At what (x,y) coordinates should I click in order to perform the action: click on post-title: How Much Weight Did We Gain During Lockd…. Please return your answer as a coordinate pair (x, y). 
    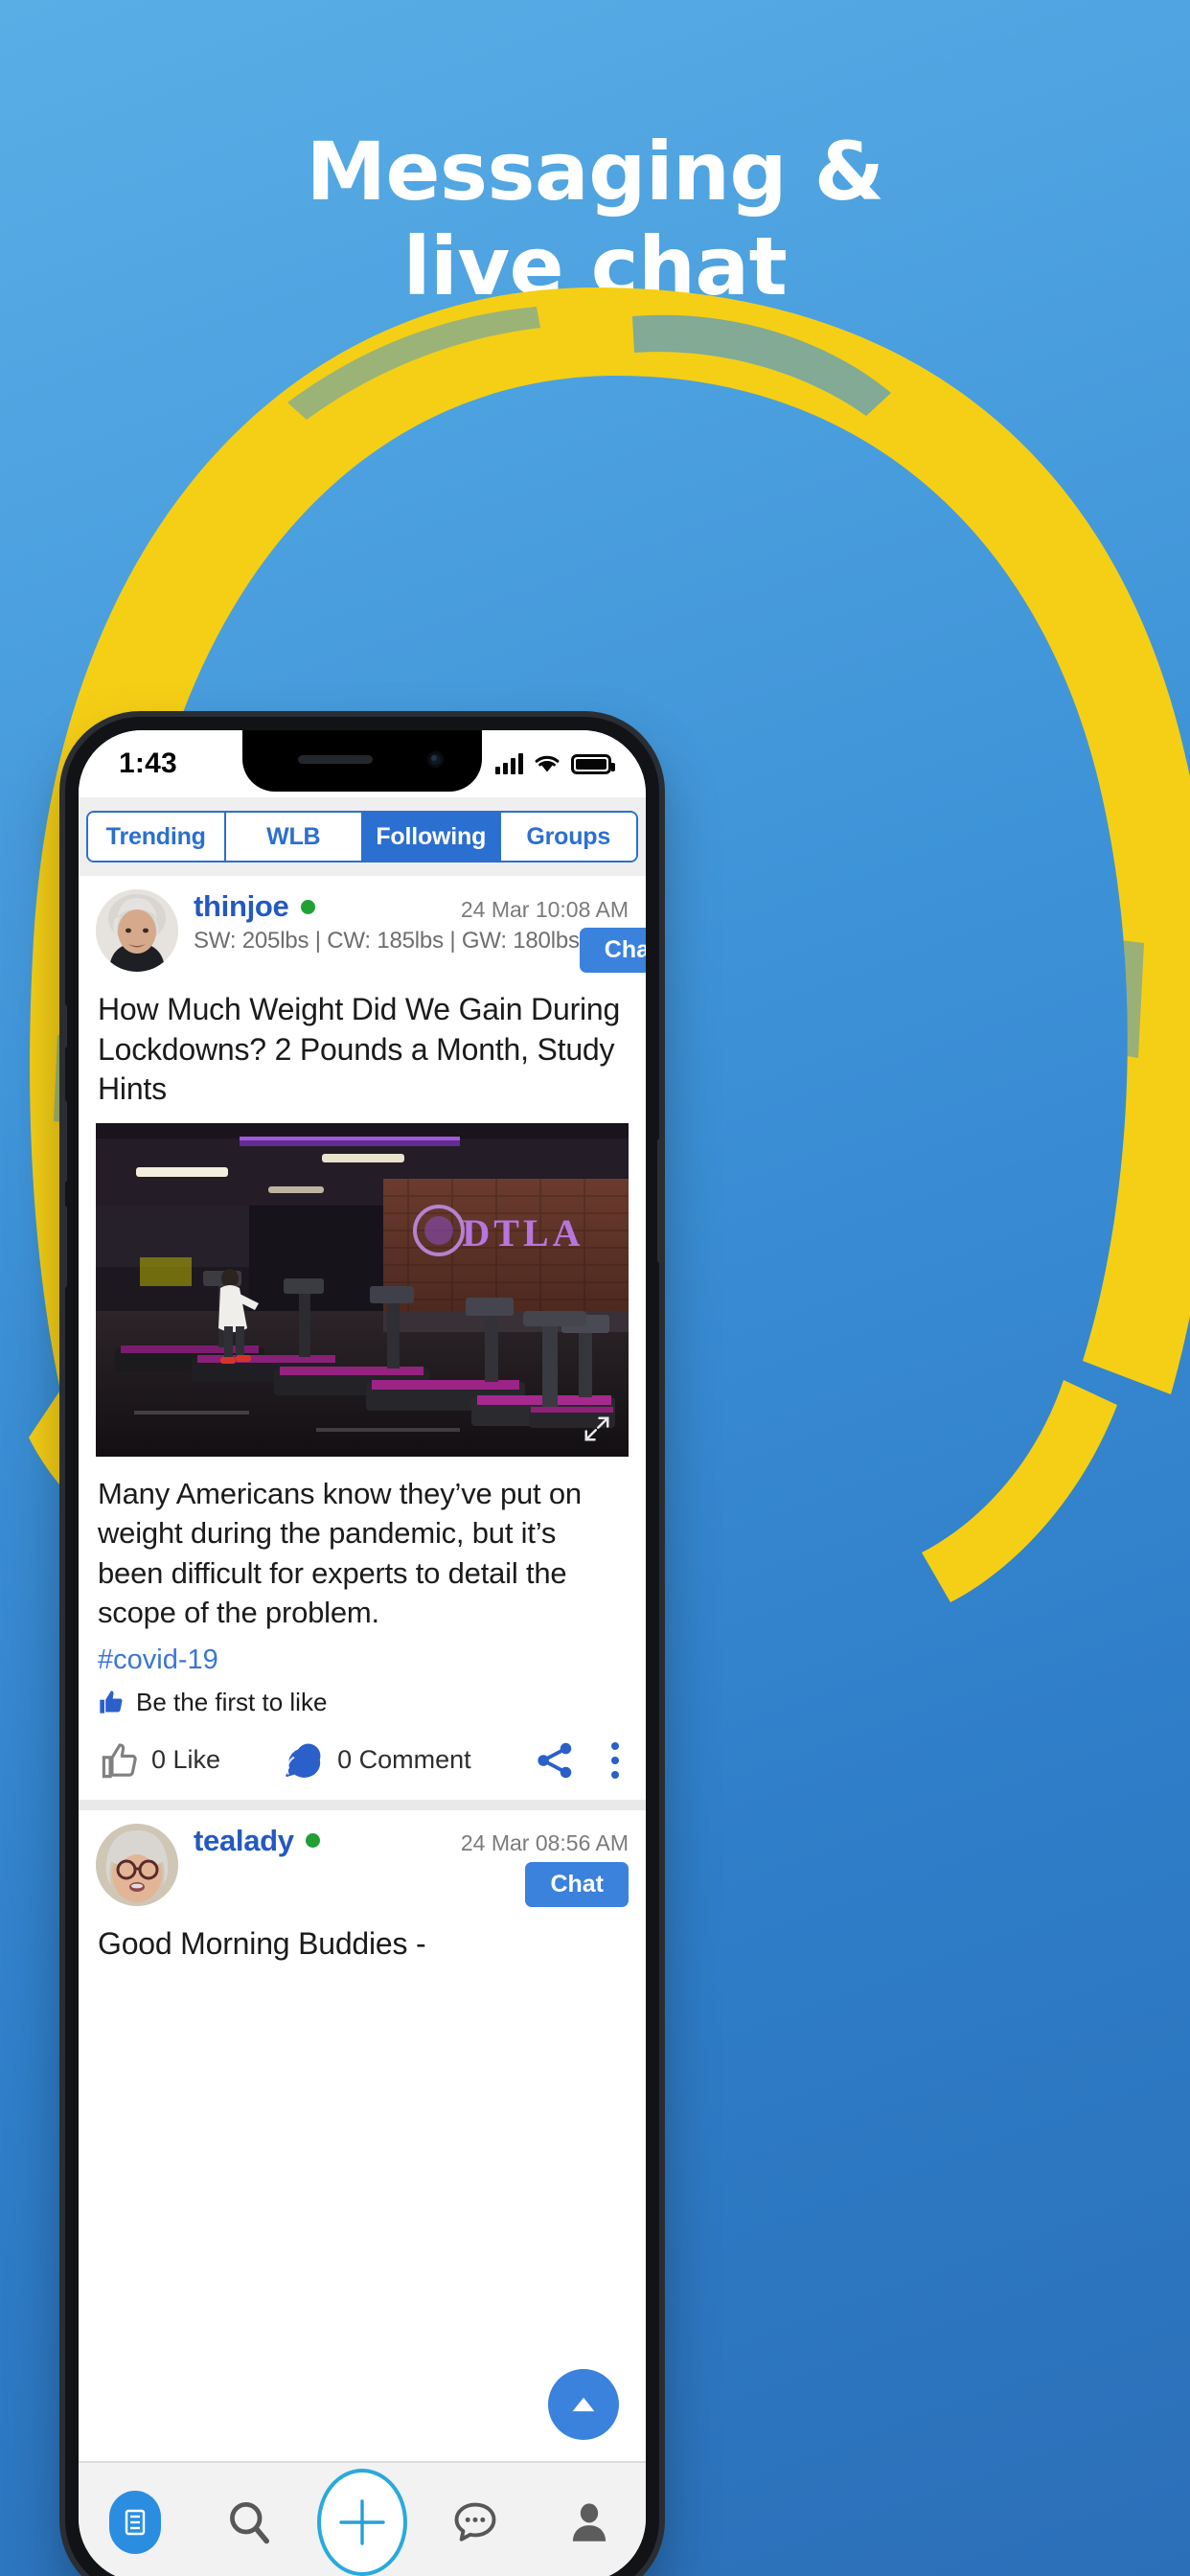
    Looking at the image, I should click on (363, 1051).